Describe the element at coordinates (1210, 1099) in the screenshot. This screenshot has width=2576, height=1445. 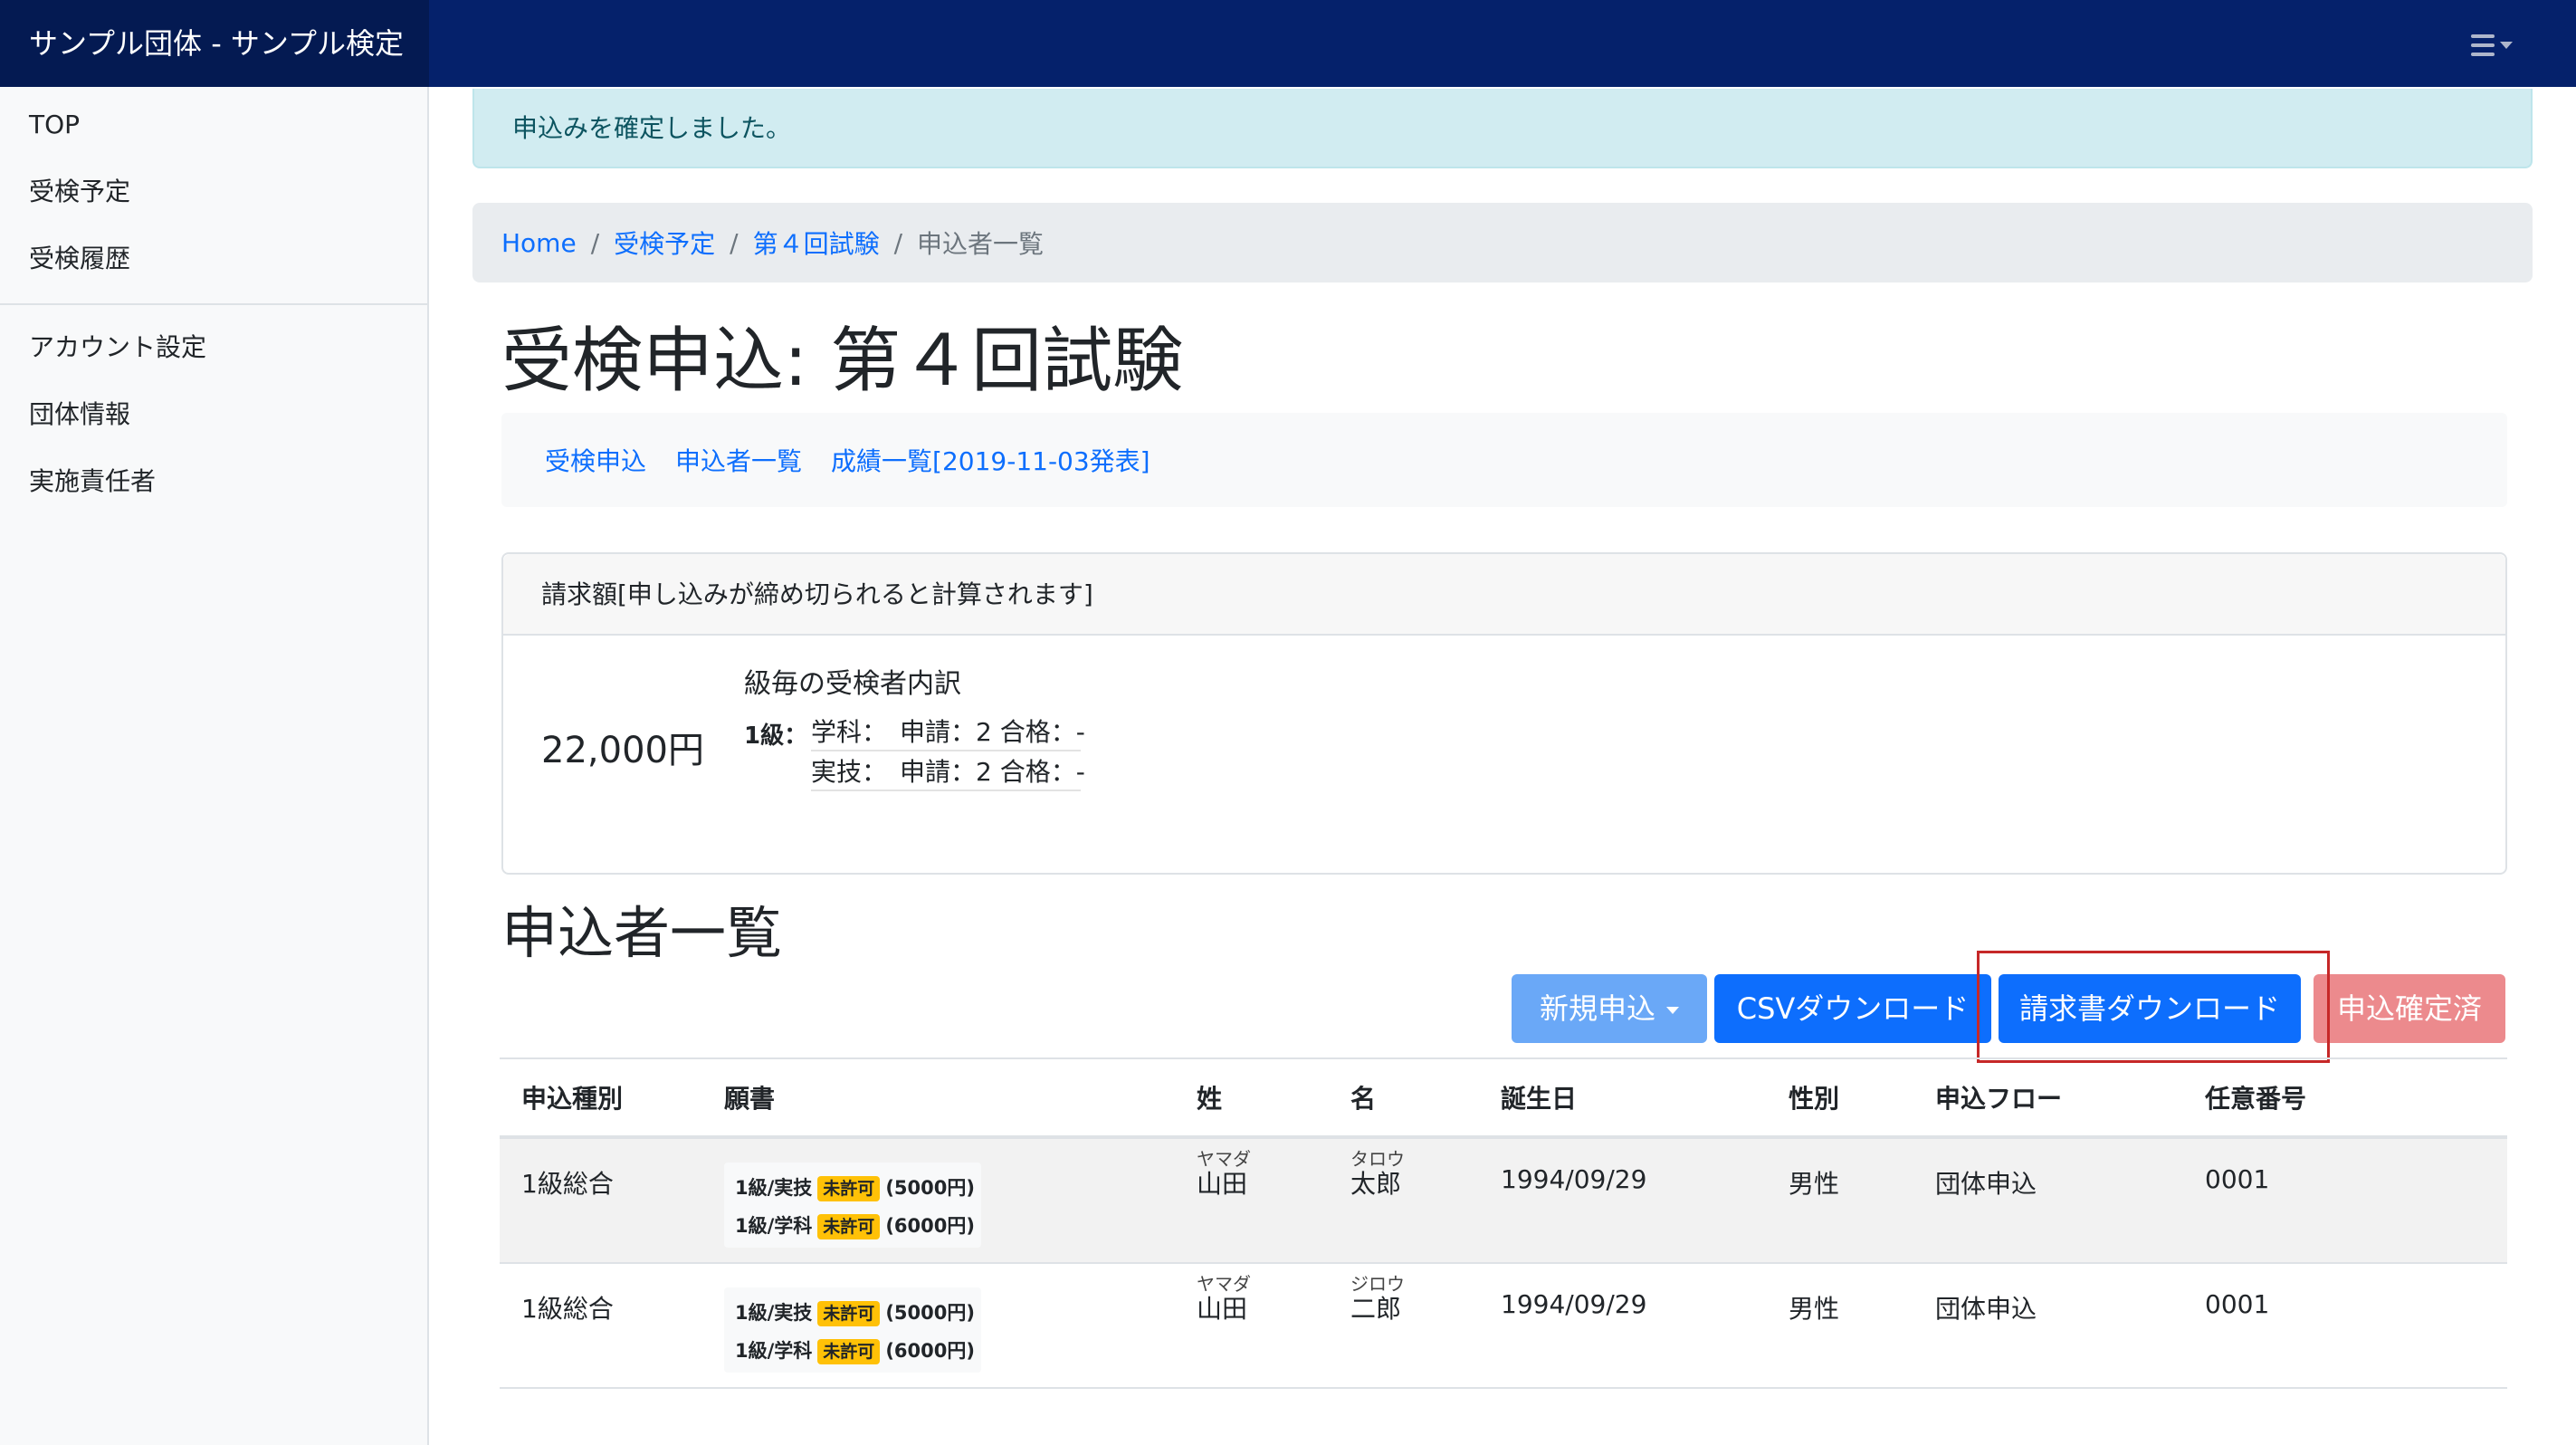
I see `col-last-name: 姓` at that location.